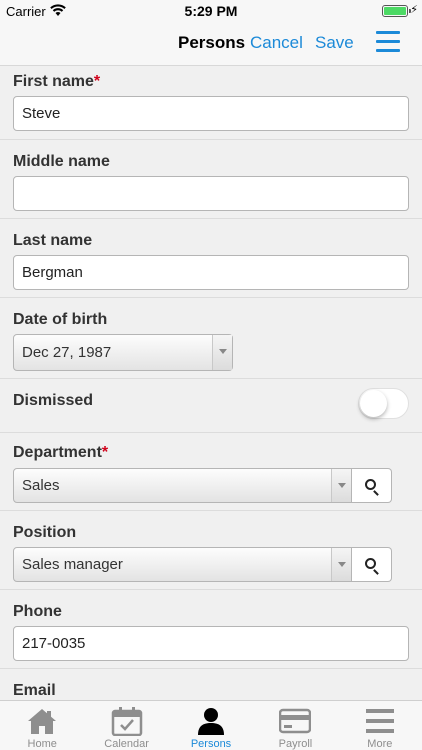 Image resolution: width=422 pixels, height=750 pixels. Describe the element at coordinates (61, 161) in the screenshot. I see `middle-name-label: Middle name` at that location.